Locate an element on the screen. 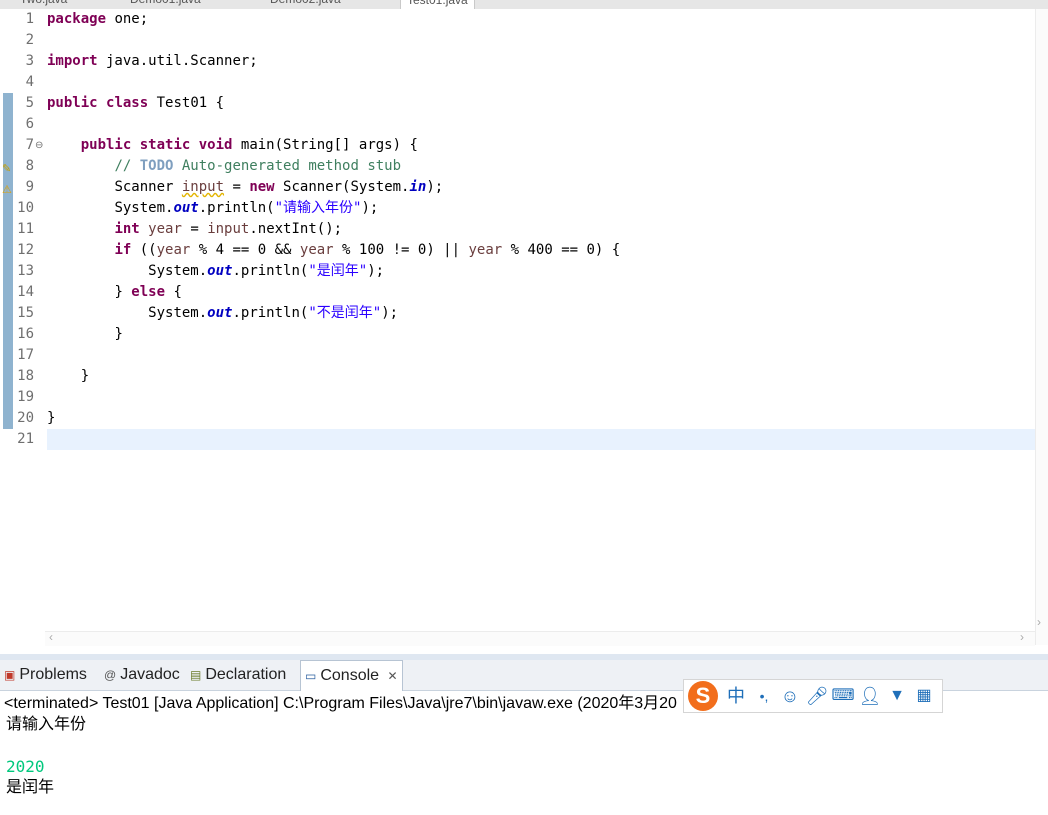 This screenshot has width=1048, height=815. tab-javadoc: @ Javadoc is located at coordinates (142, 675).